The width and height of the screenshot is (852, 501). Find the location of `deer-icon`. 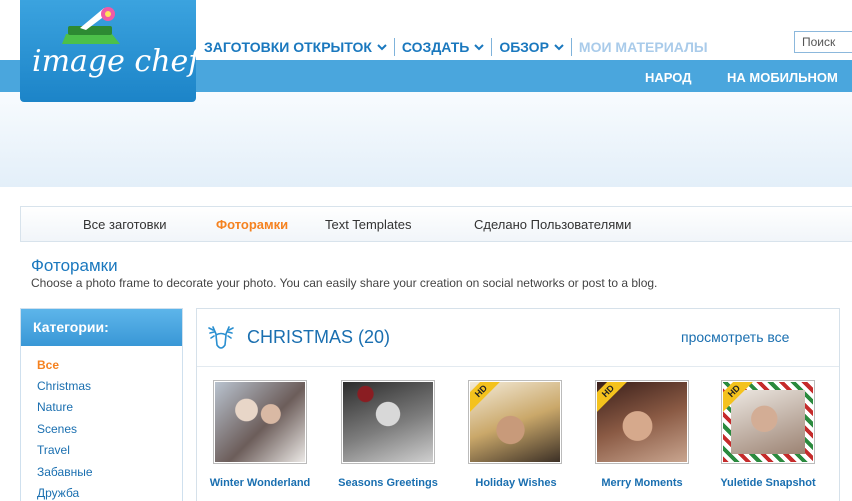

deer-icon is located at coordinates (221, 337).